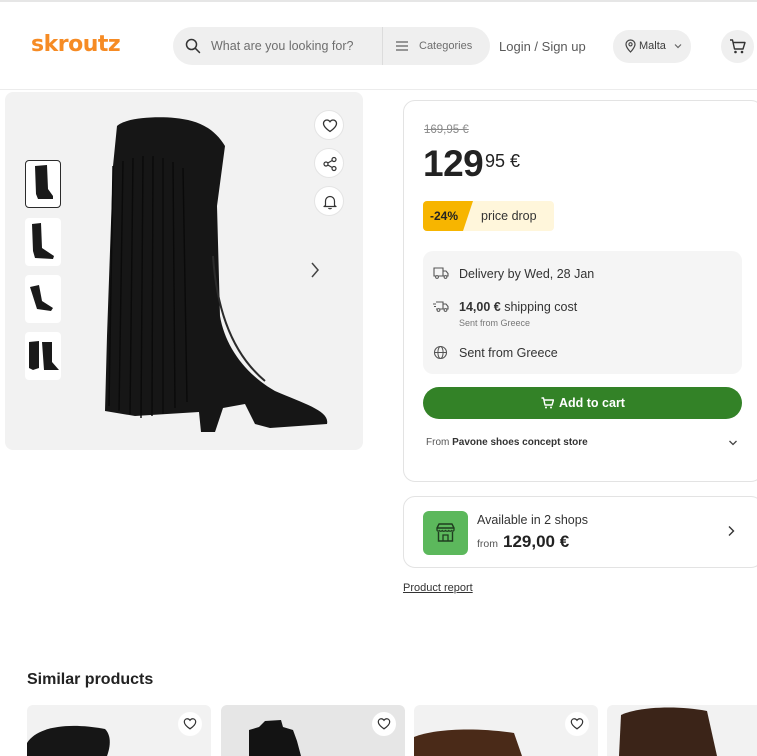  I want to click on shop-icon-tile, so click(445, 533).